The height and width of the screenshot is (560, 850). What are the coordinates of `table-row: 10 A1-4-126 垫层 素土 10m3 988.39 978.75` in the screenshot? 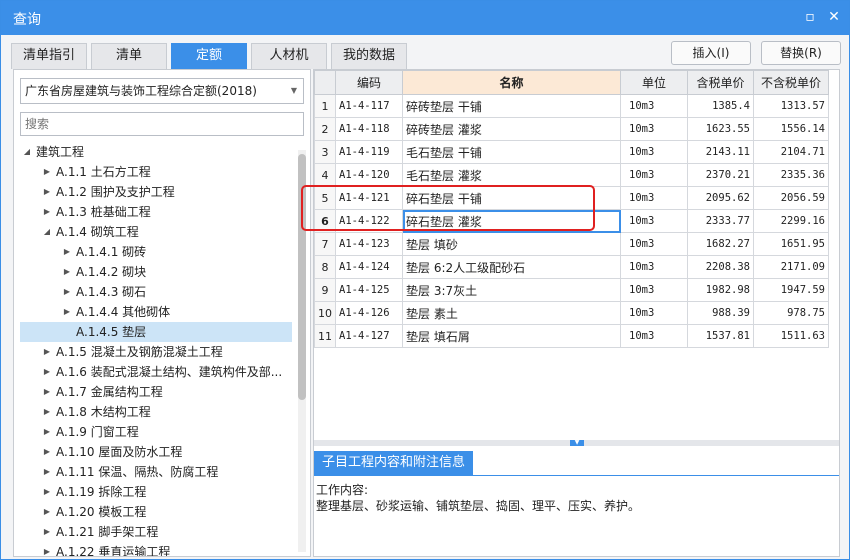 It's located at (571, 313).